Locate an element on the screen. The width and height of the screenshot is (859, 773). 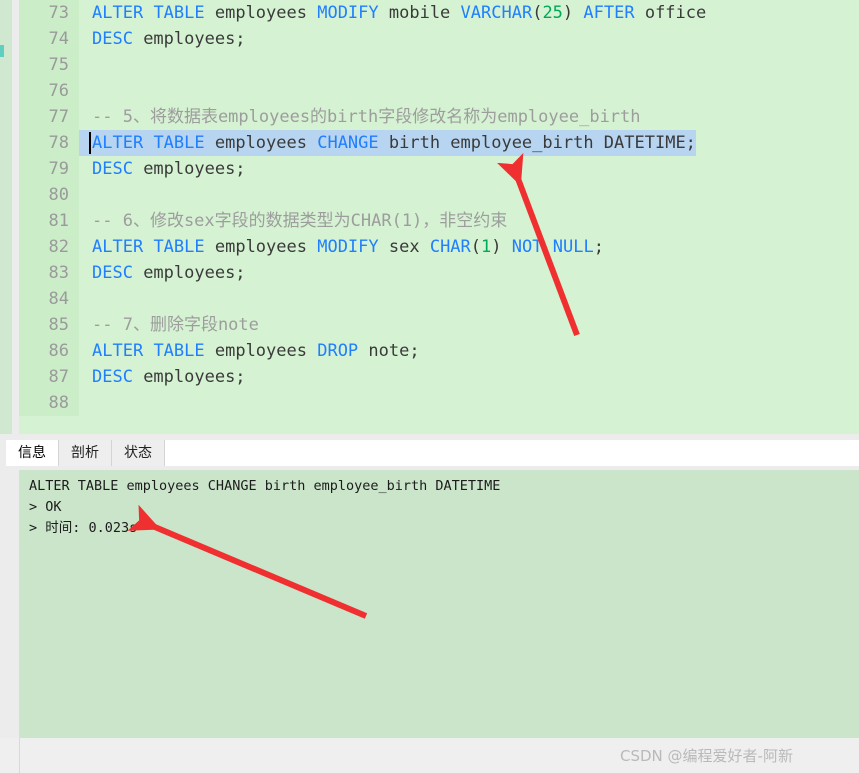
text-cursor is located at coordinates (90, 143).